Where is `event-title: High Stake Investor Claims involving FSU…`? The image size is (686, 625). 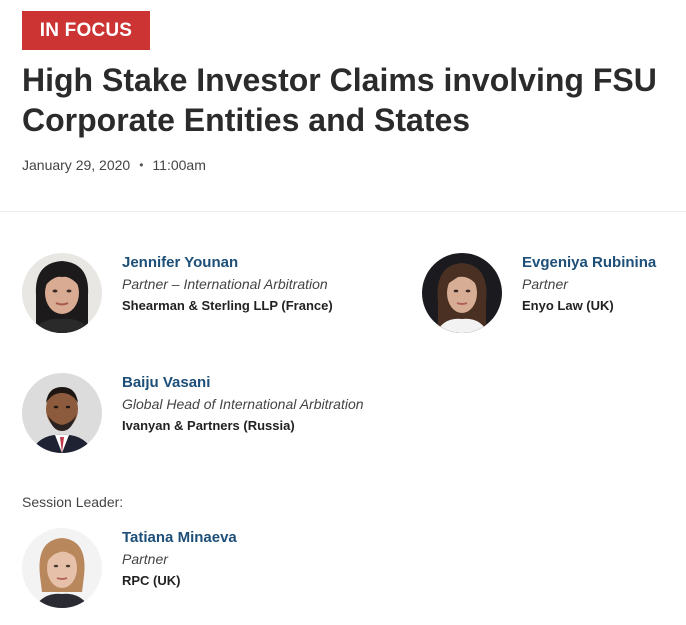 event-title: High Stake Investor Claims involving FSU… is located at coordinates (339, 100).